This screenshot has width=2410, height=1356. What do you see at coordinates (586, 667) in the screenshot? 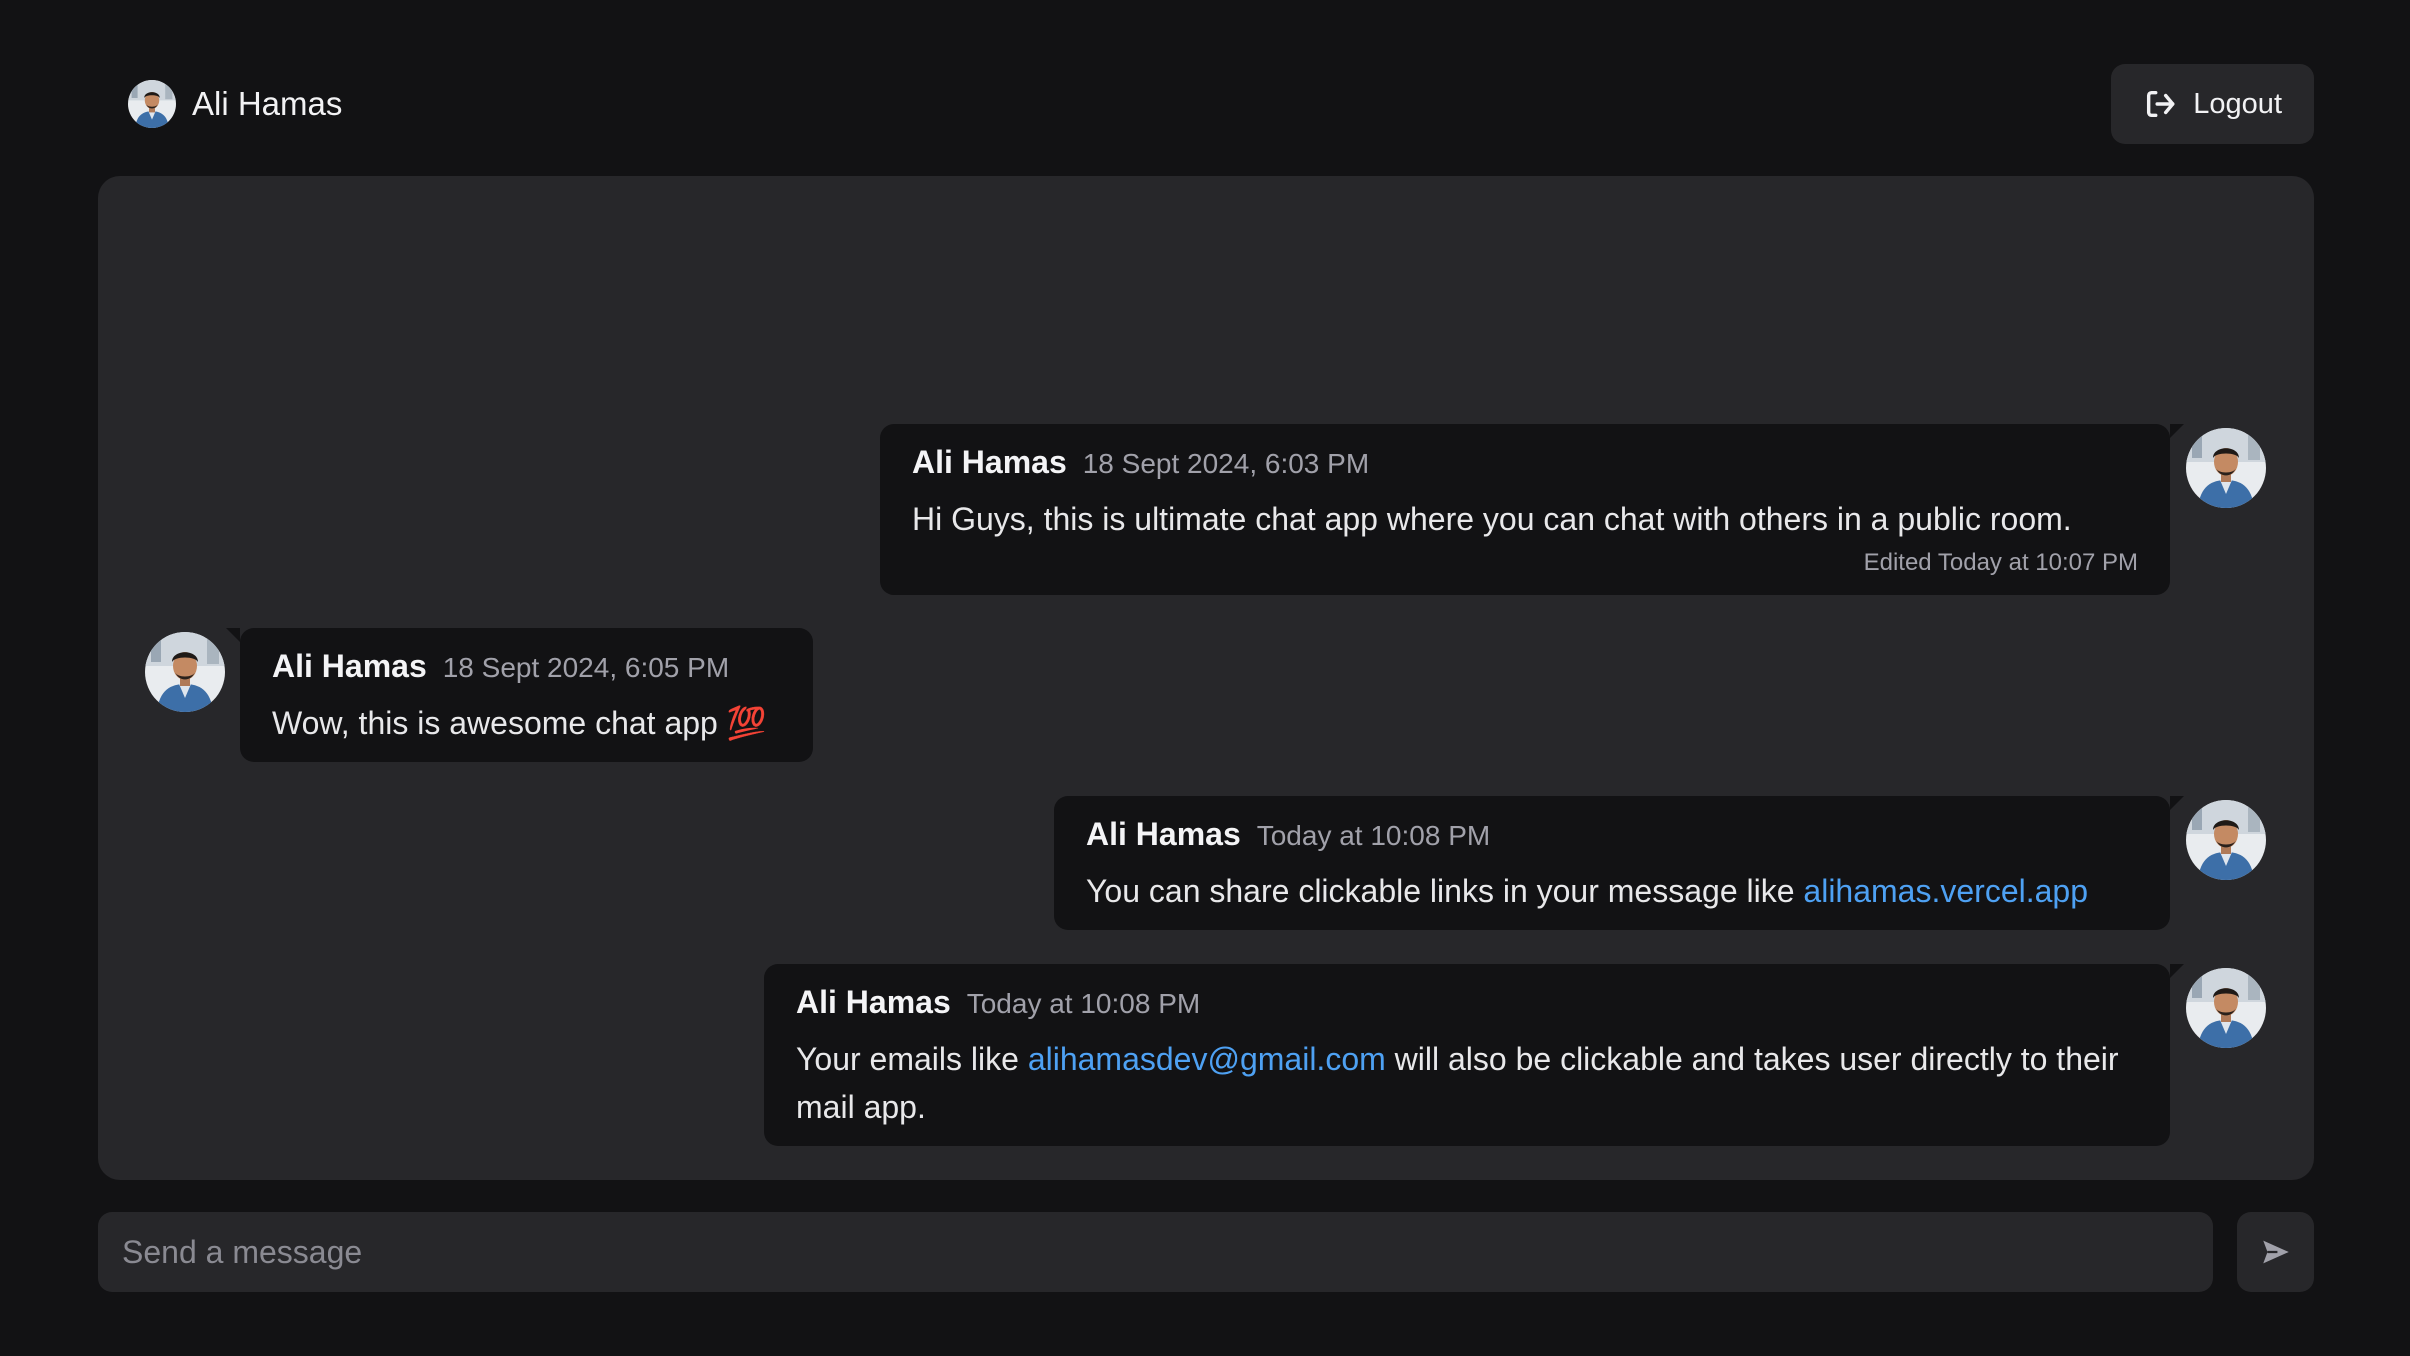
I see `message-time: 18 Sept 2024, 6:05 PM` at bounding box center [586, 667].